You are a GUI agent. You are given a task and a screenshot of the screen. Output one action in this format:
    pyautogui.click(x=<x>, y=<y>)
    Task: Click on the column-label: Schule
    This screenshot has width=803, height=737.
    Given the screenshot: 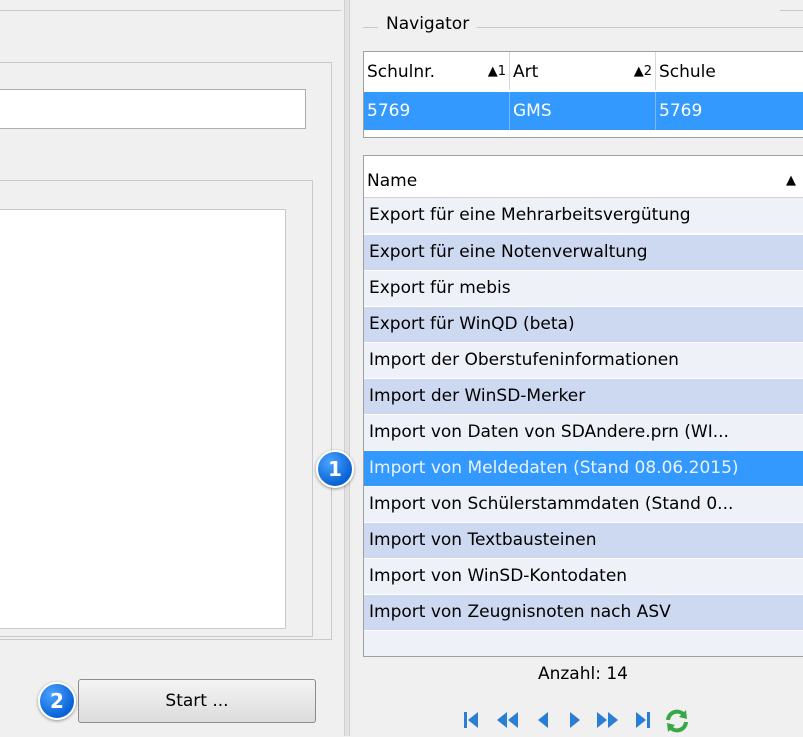 What is the action you would take?
    pyautogui.click(x=687, y=72)
    